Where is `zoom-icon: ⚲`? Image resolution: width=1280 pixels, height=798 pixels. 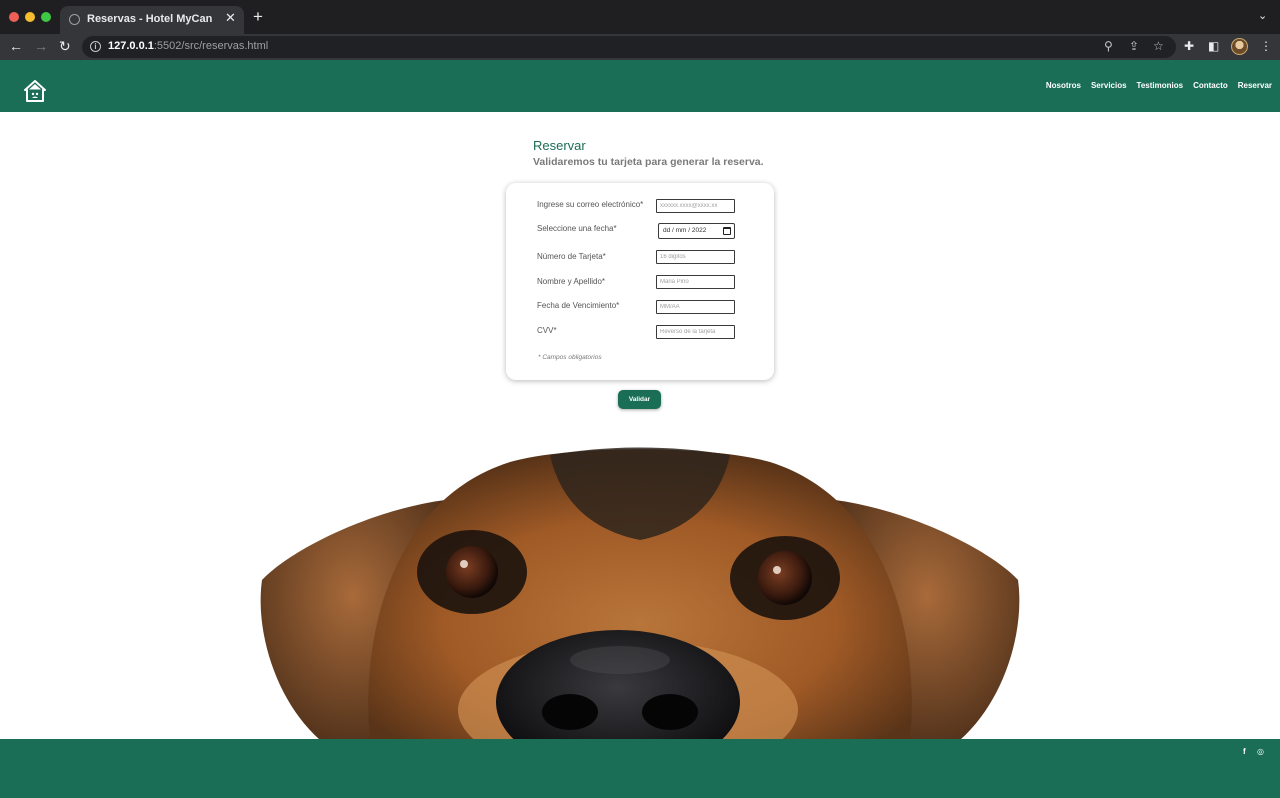
zoom-icon: ⚲ is located at coordinates (1108, 46).